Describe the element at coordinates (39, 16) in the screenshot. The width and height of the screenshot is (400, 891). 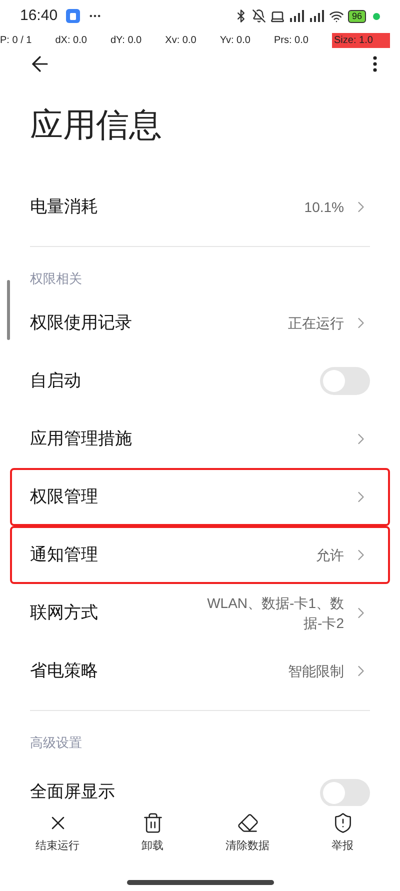
I see `status-time: 16:40` at that location.